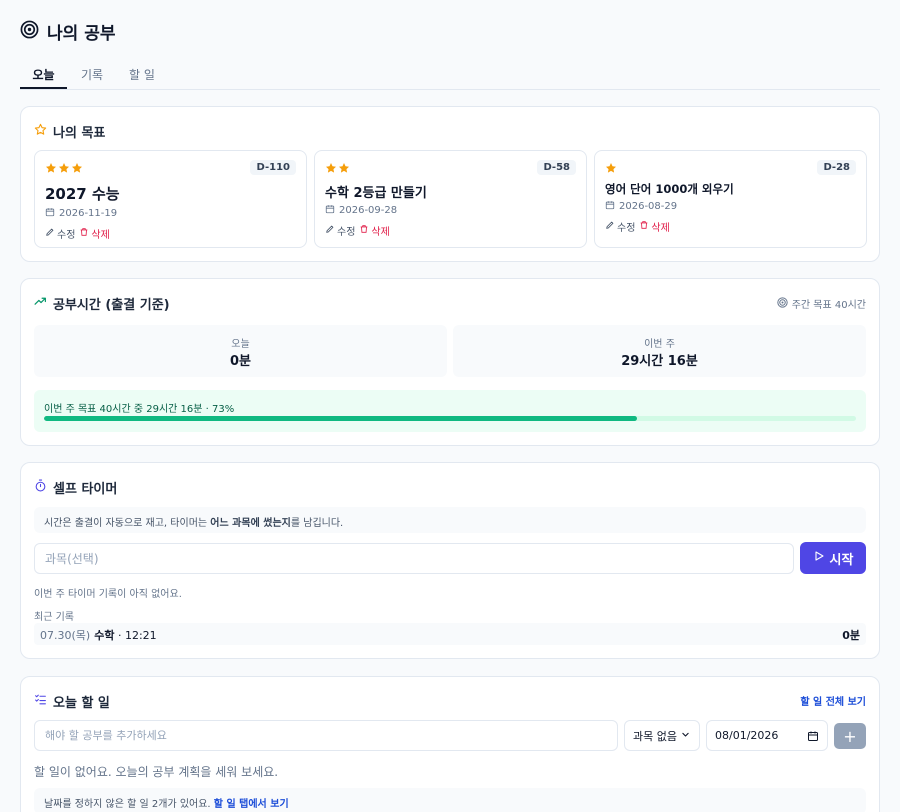  I want to click on play-icon, so click(819, 558).